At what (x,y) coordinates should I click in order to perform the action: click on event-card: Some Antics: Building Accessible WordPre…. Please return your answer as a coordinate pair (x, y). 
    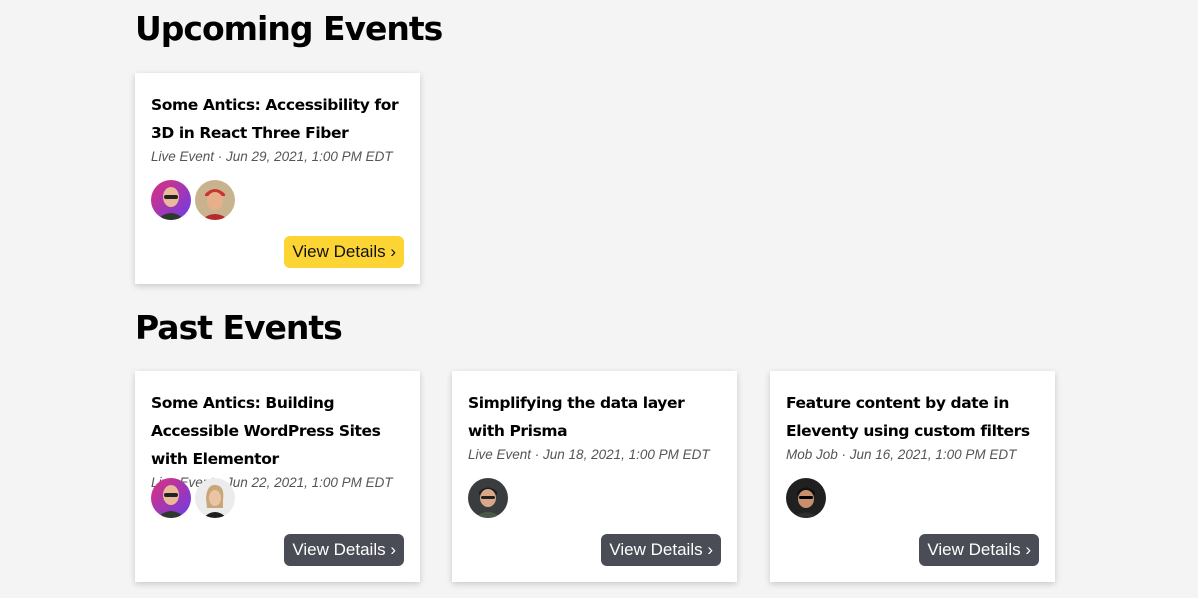
    Looking at the image, I should click on (277, 476).